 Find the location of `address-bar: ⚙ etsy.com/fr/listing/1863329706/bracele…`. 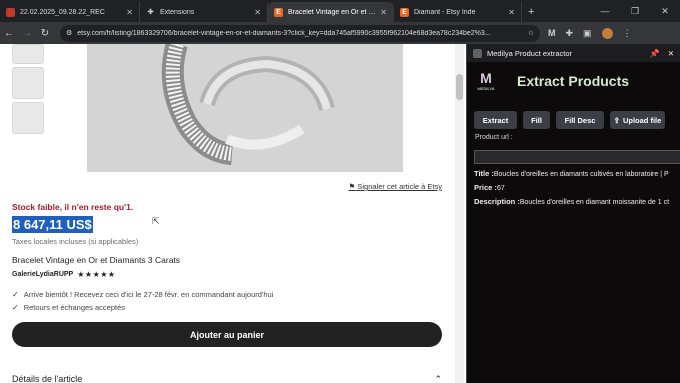

address-bar: ⚙ etsy.com/fr/listing/1863329706/bracele… is located at coordinates (300, 33).